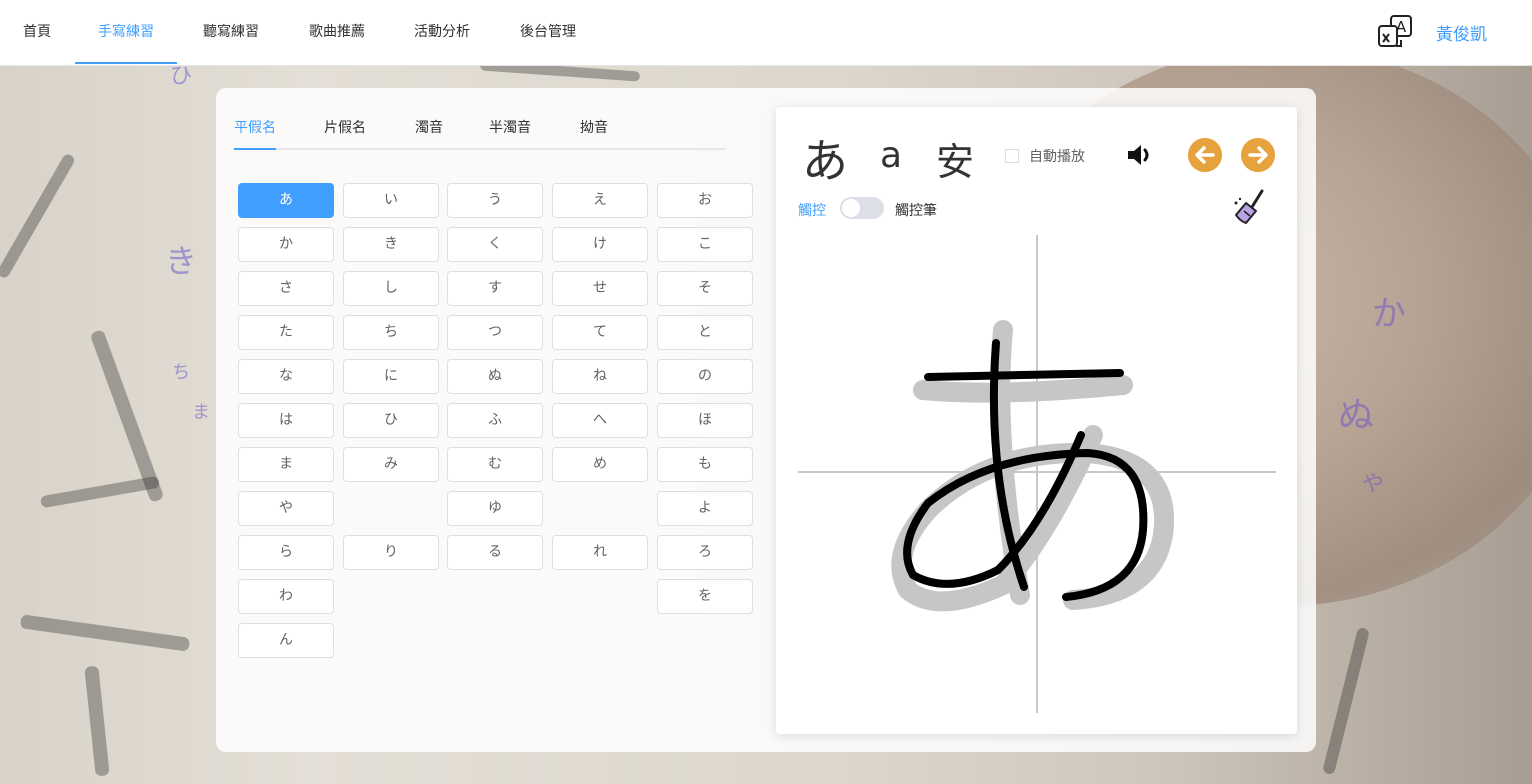  I want to click on kana-button: や, so click(286, 508).